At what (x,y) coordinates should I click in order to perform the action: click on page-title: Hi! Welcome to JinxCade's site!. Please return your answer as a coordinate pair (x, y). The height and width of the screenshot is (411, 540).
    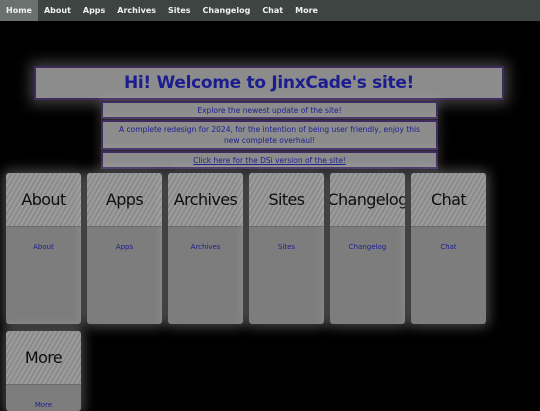
    Looking at the image, I should click on (269, 83).